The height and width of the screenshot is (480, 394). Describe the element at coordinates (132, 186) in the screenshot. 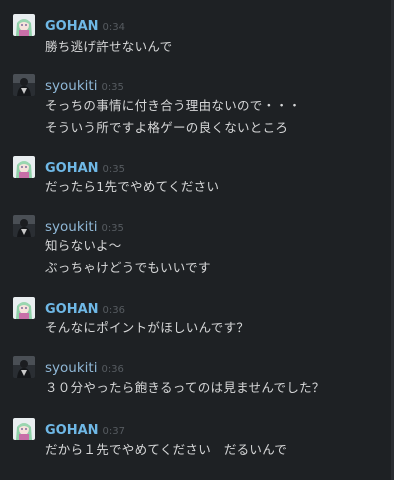

I see `message-text: だったら1先でやめてください` at that location.